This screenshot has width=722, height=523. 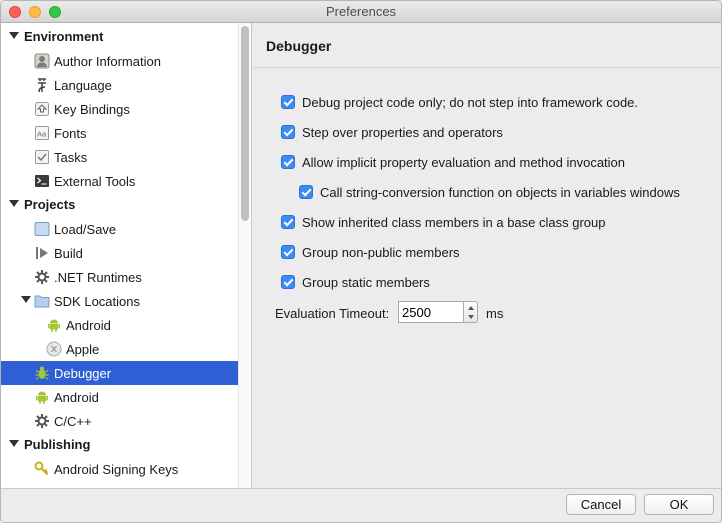 I want to click on option-label: Group non-public members, so click(x=381, y=252).